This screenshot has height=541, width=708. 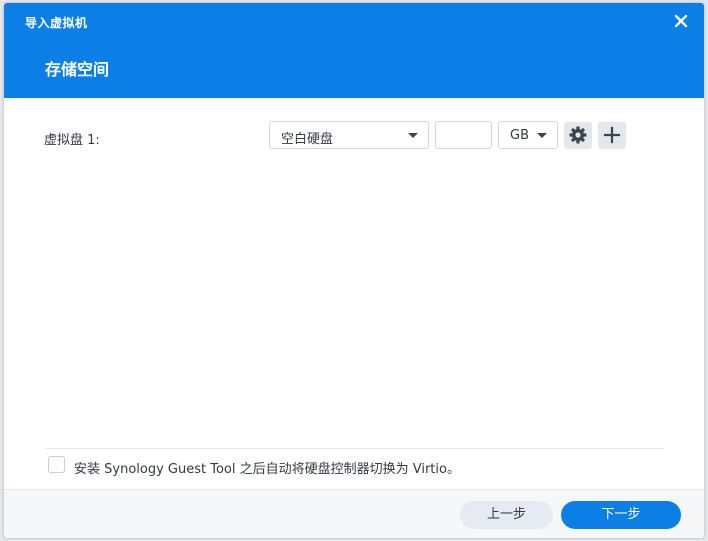 What do you see at coordinates (519, 135) in the screenshot?
I see `disk-unit-value: GB` at bounding box center [519, 135].